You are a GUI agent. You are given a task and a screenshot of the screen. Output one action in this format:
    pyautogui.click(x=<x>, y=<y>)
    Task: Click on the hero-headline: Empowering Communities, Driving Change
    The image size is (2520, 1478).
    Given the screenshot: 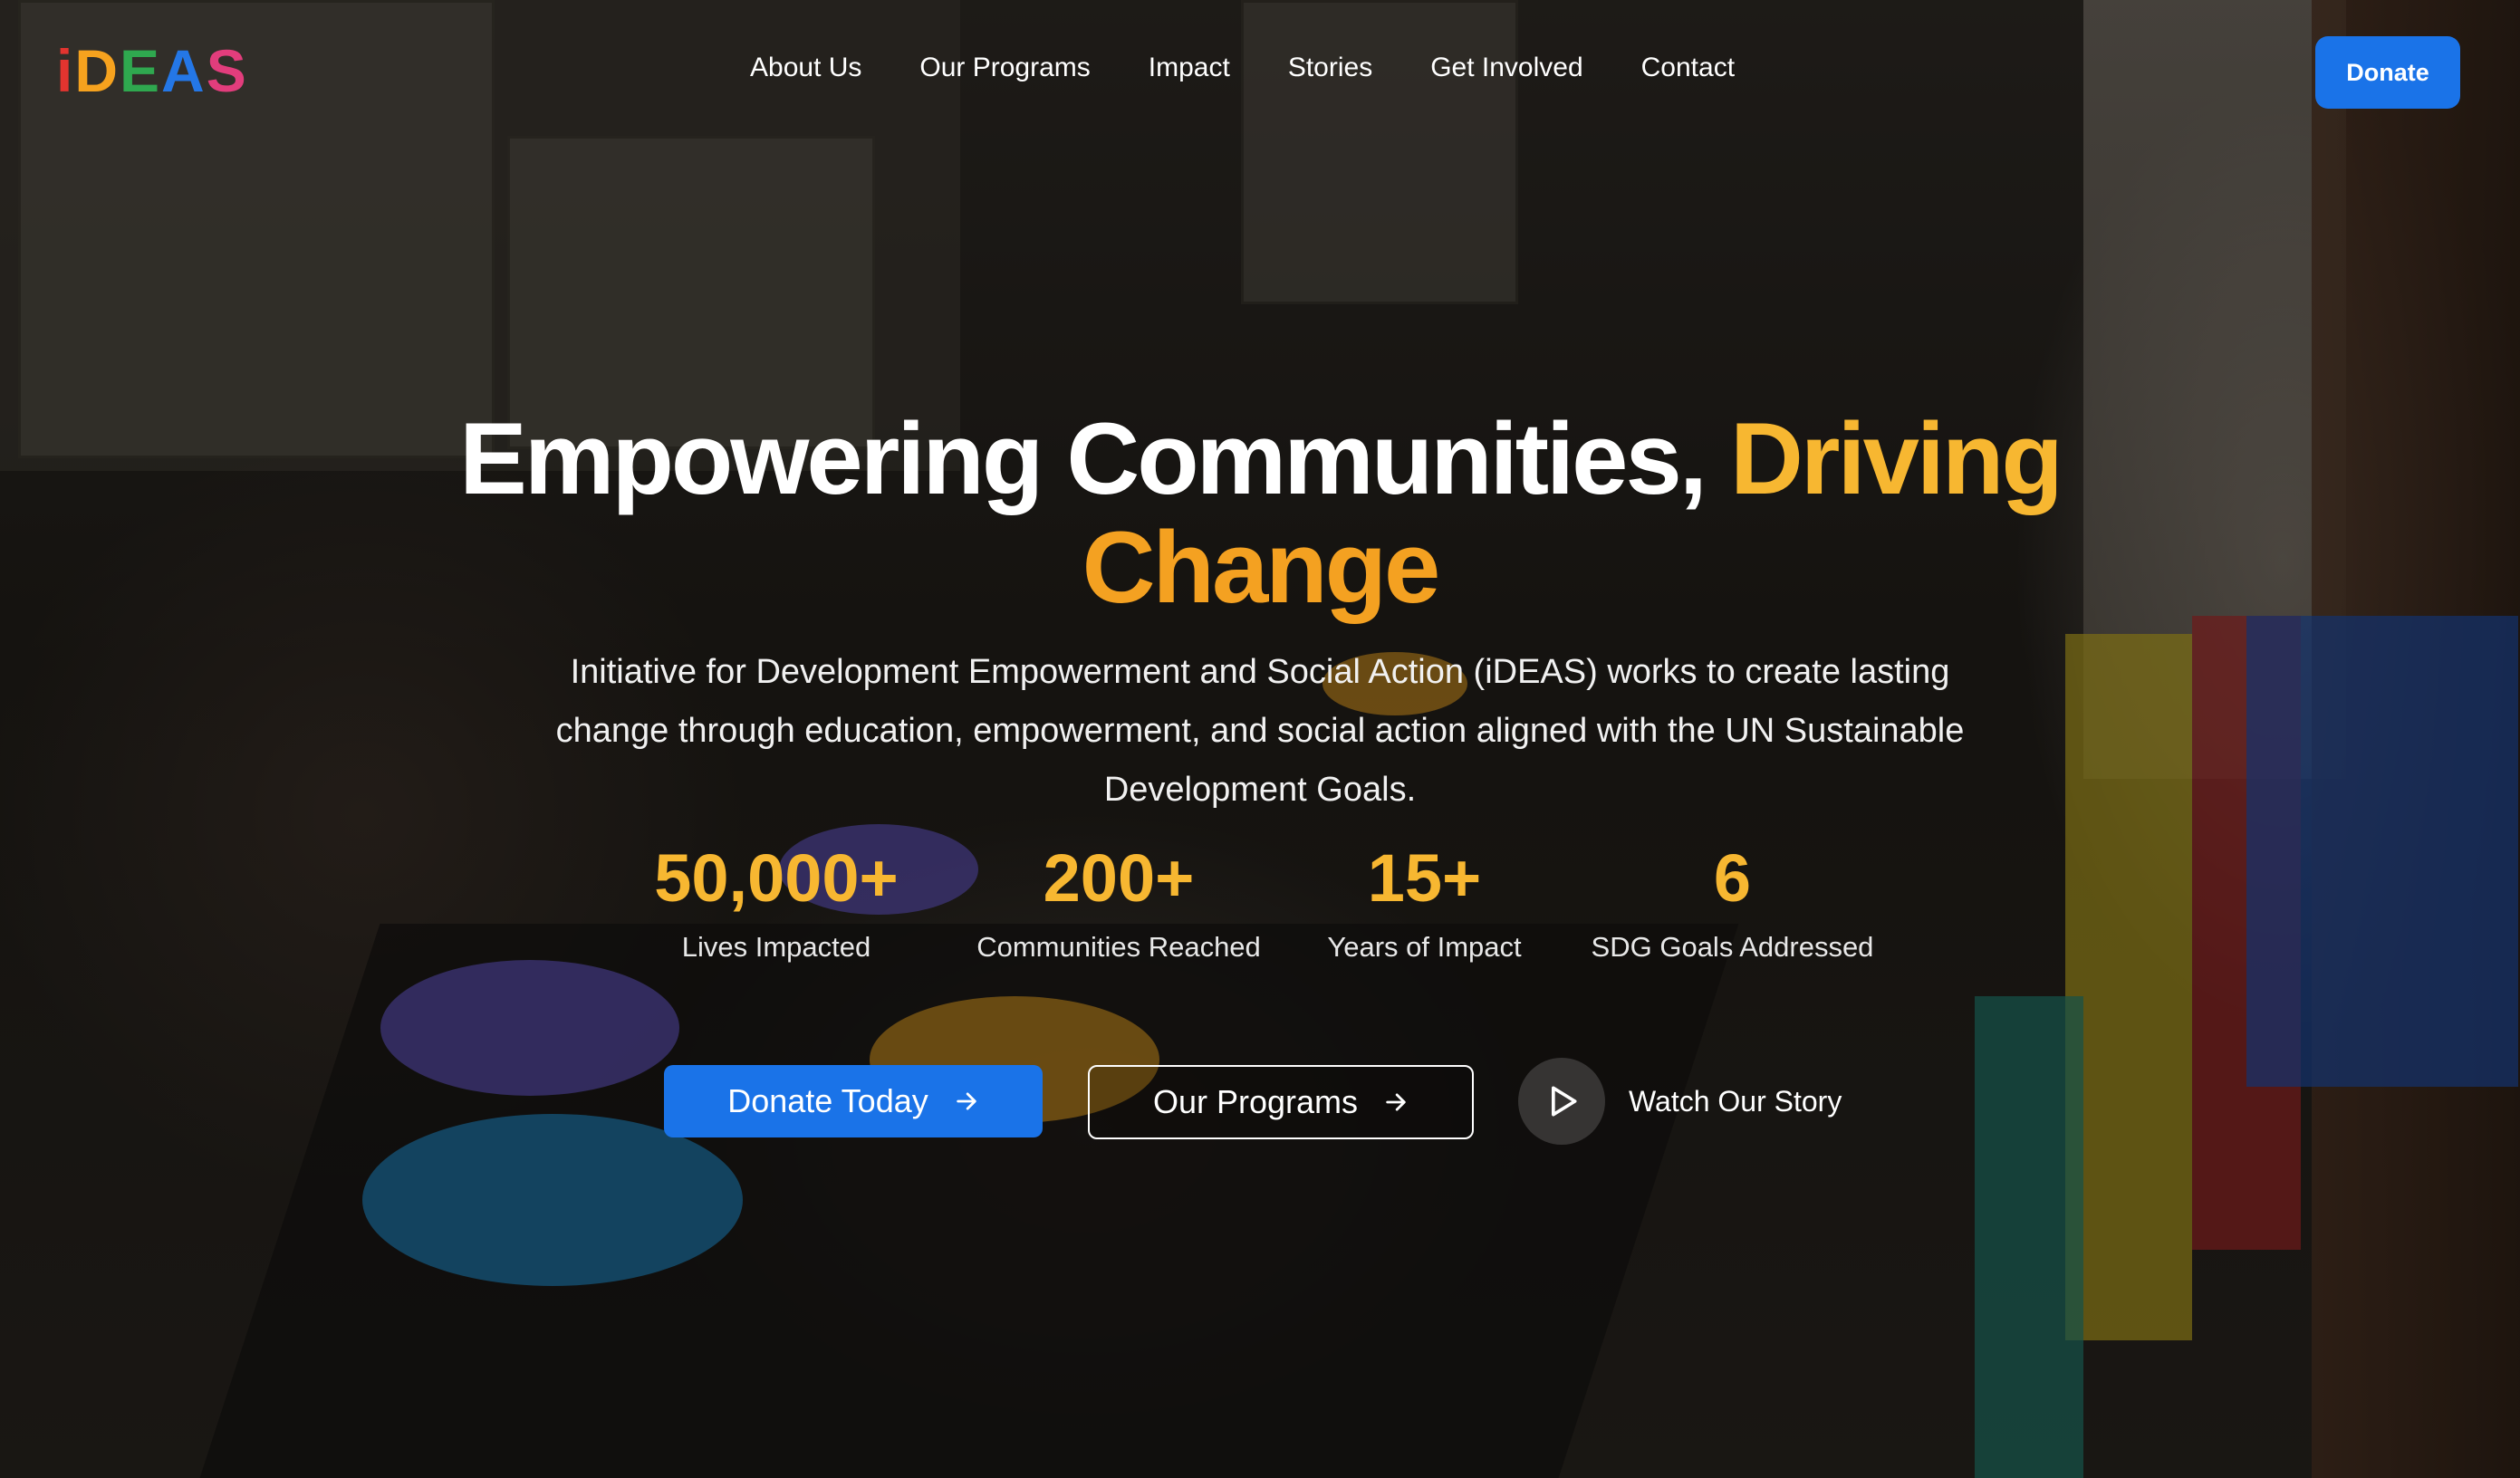 What is the action you would take?
    pyautogui.click(x=1260, y=514)
    